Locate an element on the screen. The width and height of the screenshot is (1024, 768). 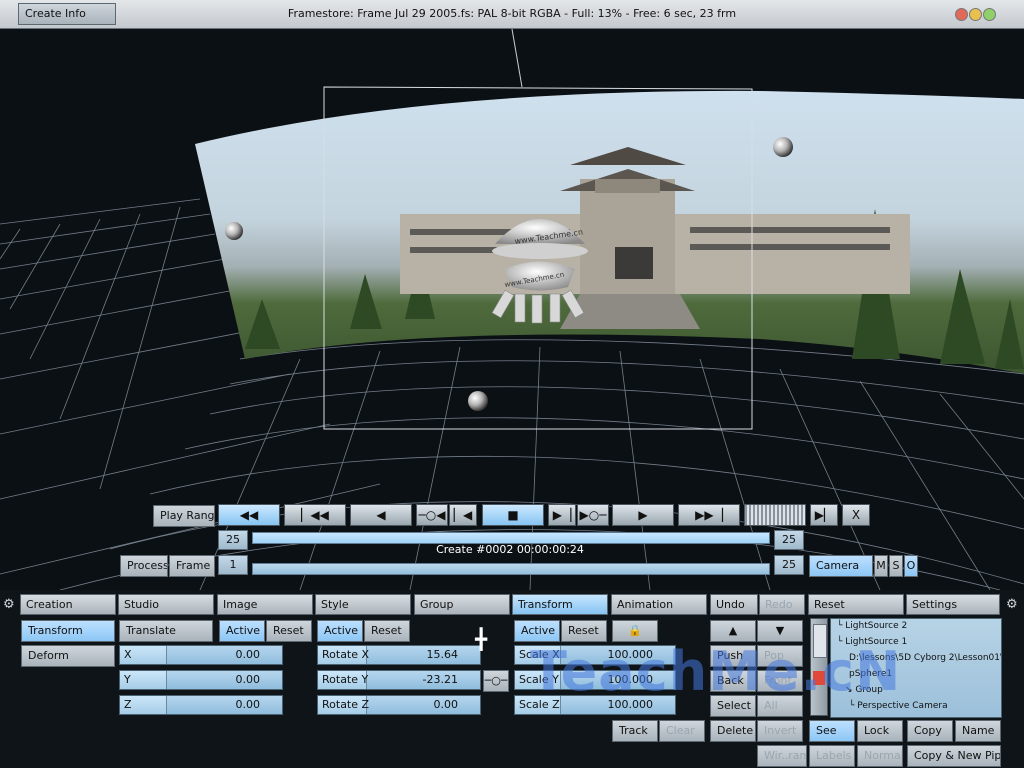
play-range-button: Play Range is located at coordinates (184, 516).